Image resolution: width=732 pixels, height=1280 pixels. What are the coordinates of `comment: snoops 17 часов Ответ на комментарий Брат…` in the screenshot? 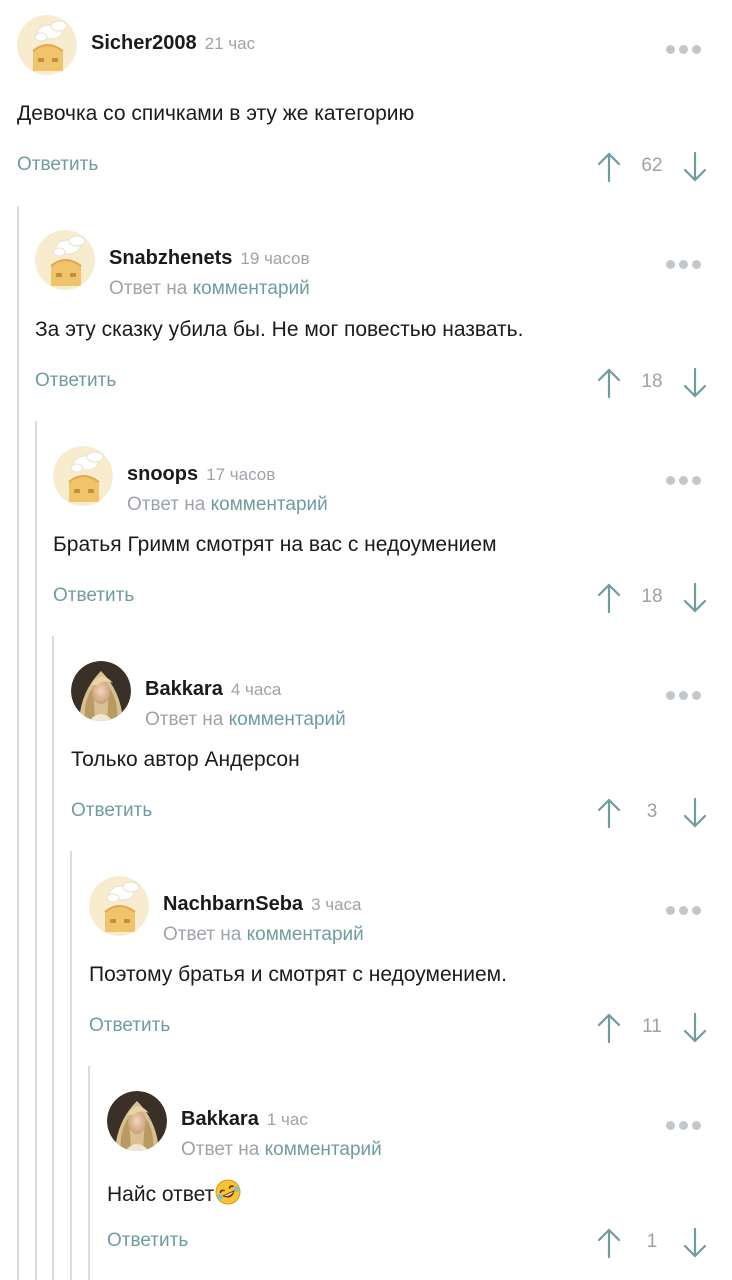 It's located at (392, 541).